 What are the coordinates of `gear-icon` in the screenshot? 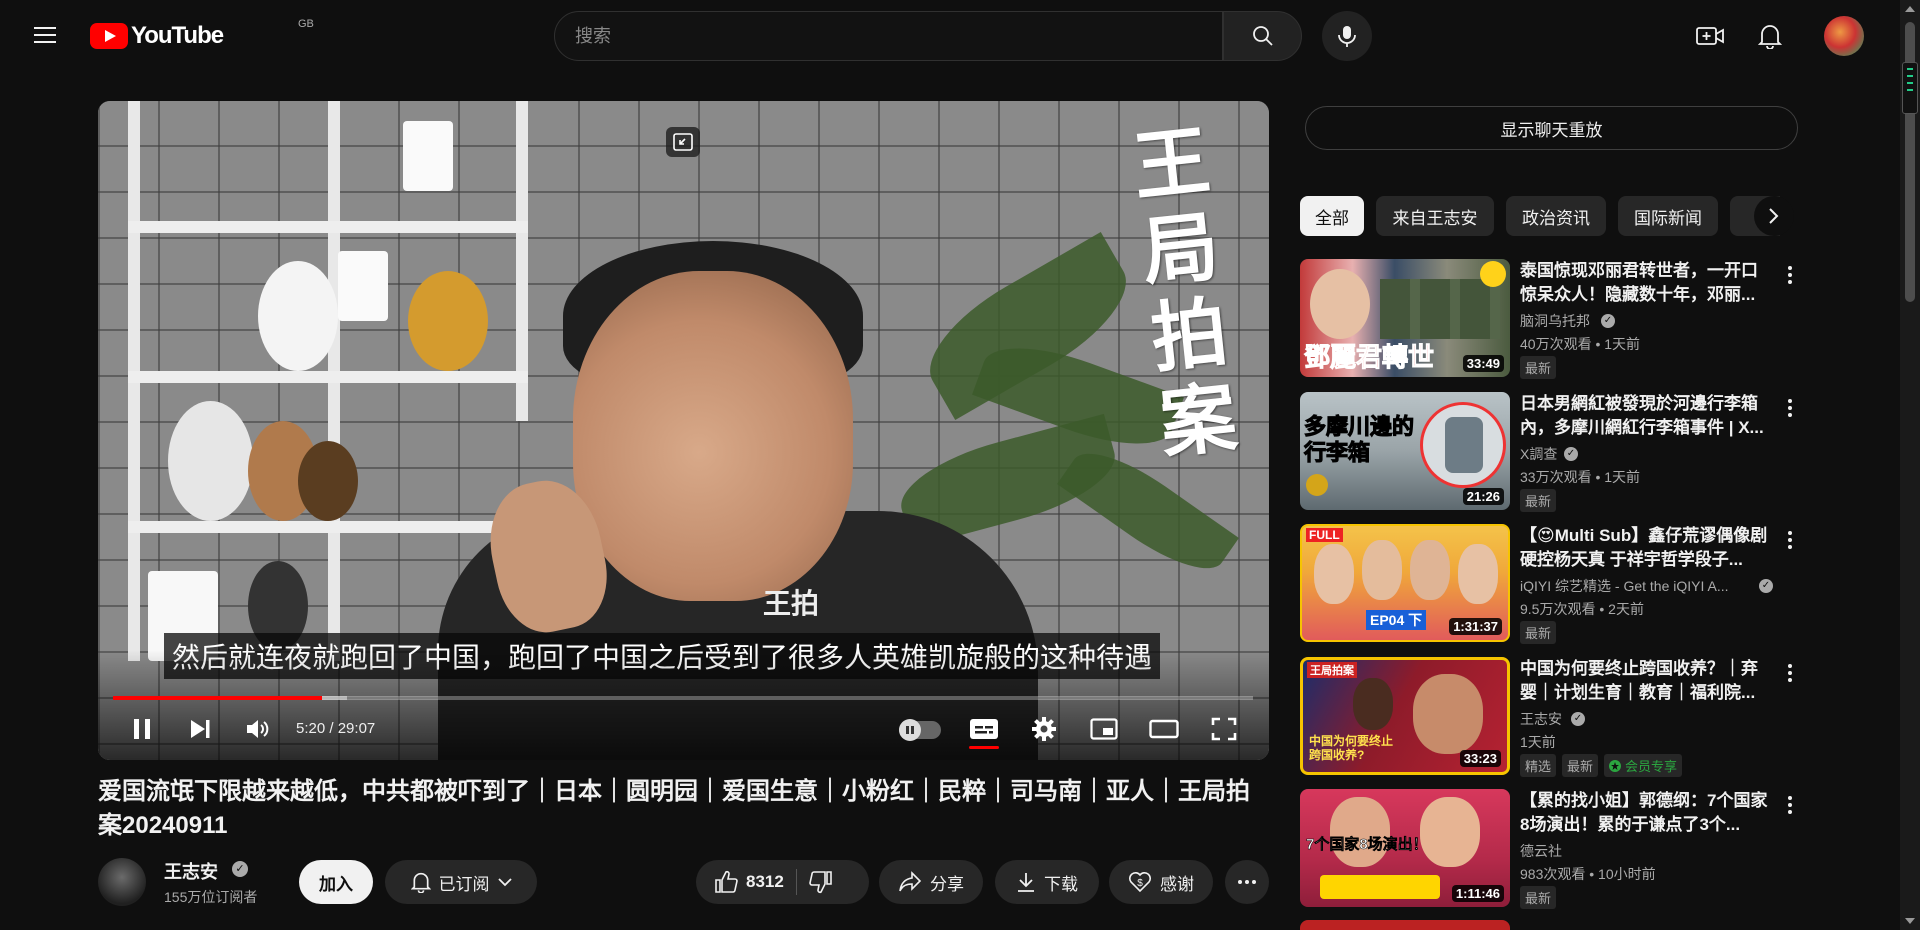 It's located at (1044, 729).